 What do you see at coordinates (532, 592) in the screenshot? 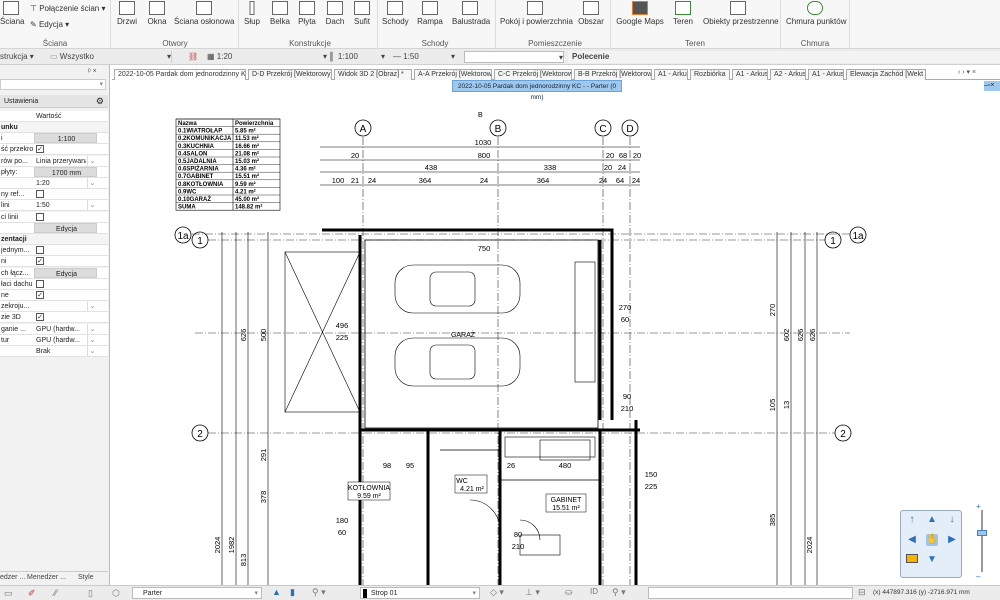
I see `measure-icon: ⊥ ▾` at bounding box center [532, 592].